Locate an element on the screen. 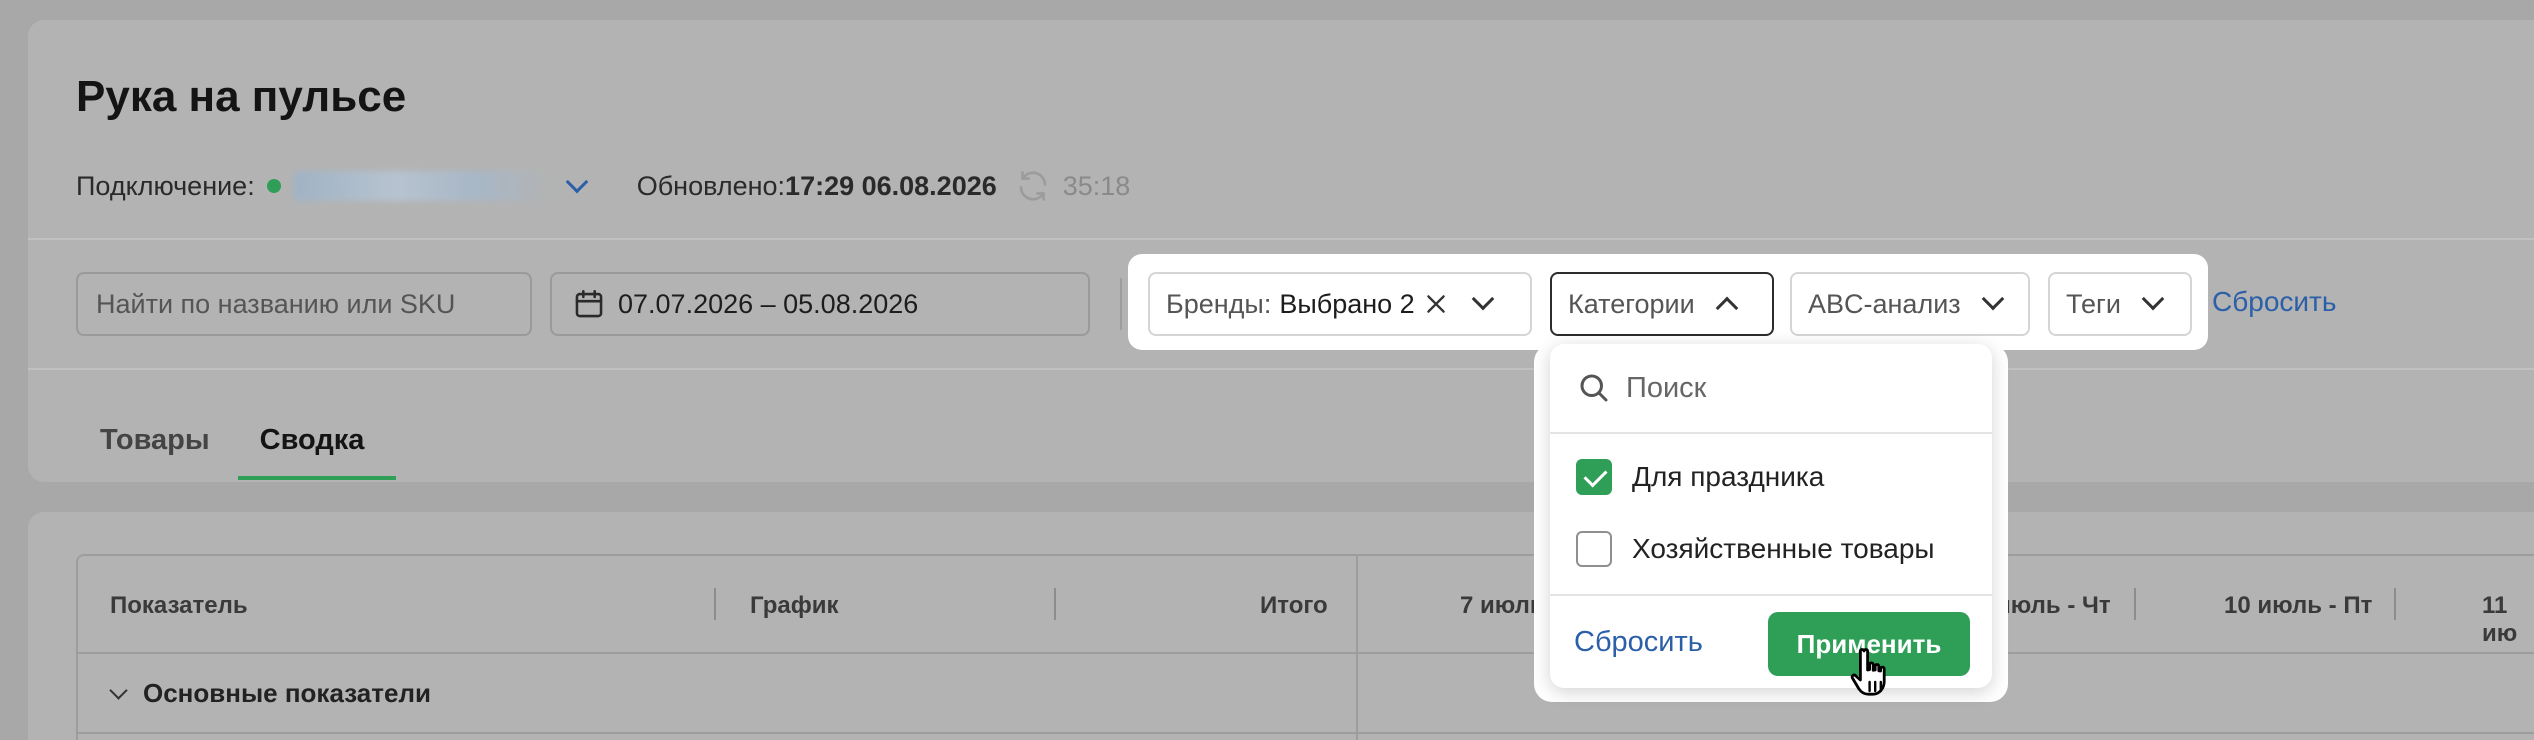  search-placeholder: Найти по названию или SKU is located at coordinates (276, 303).